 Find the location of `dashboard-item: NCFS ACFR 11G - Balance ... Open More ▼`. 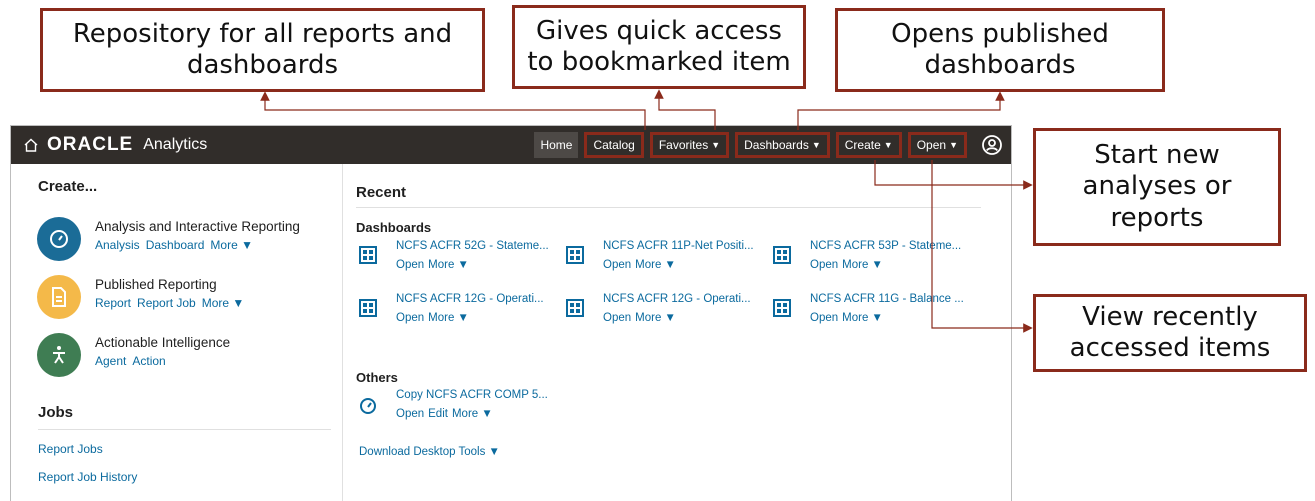

dashboard-item: NCFS ACFR 11G - Balance ... Open More ▼ is located at coordinates (870, 313).